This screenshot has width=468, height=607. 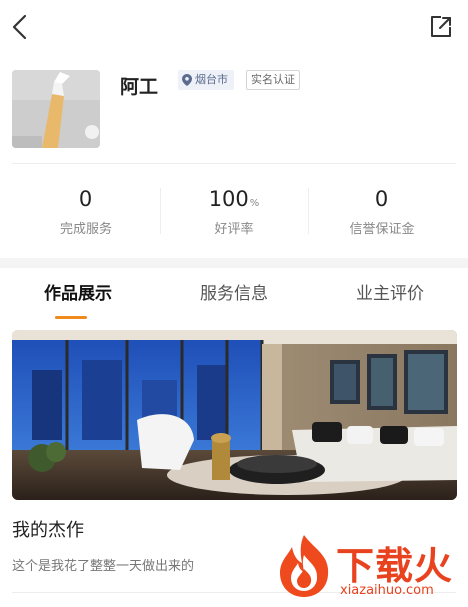 I want to click on stat-label: 完成服务, so click(x=85, y=229).